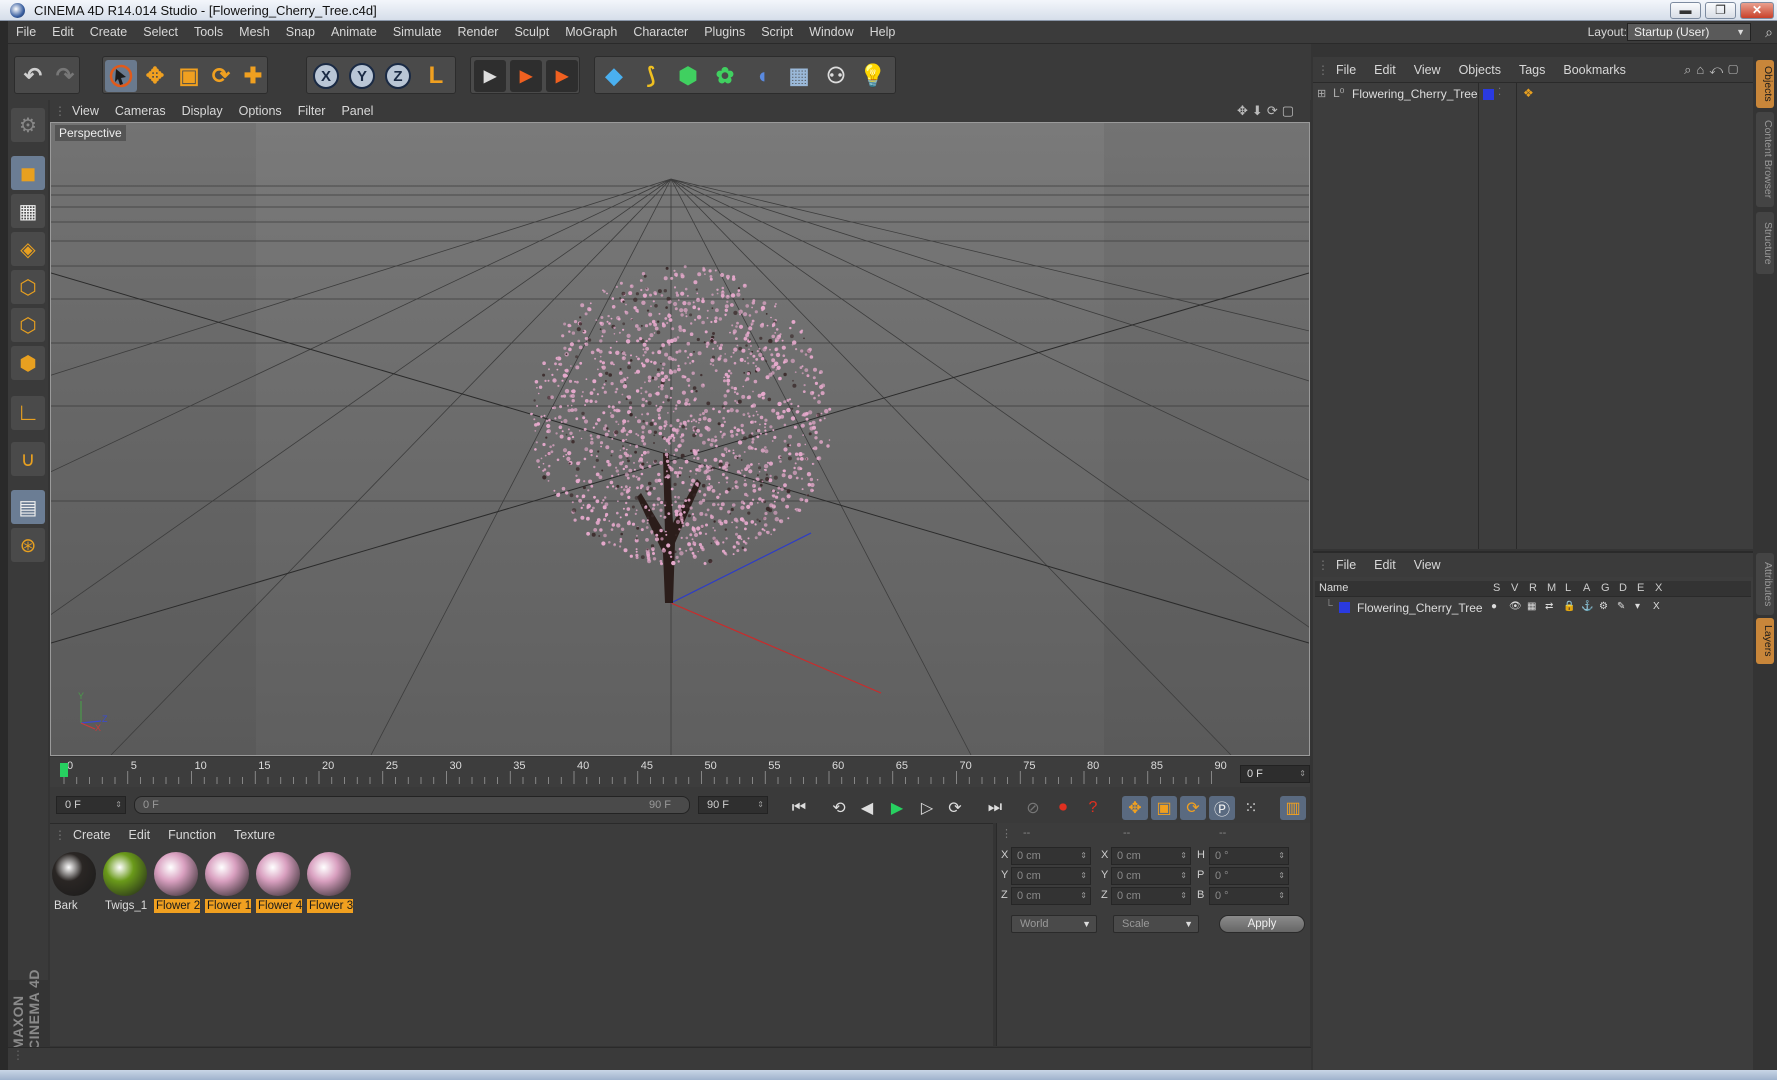  I want to click on next-frame-button: ▷, so click(927, 808).